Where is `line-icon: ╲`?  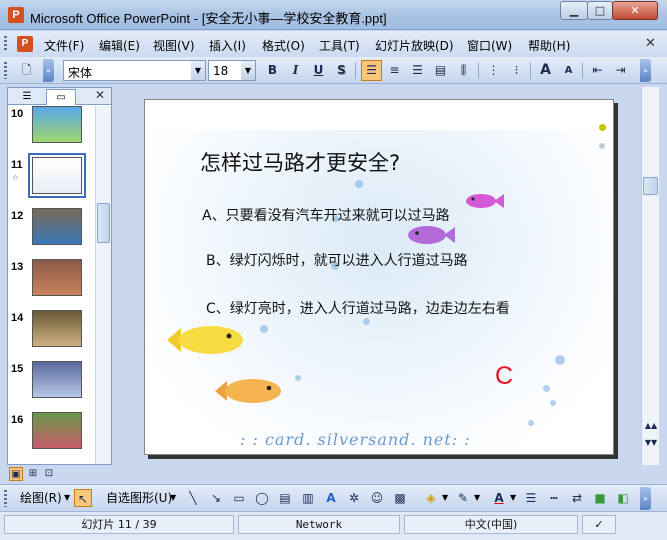
line-icon: ╲ is located at coordinates (193, 498).